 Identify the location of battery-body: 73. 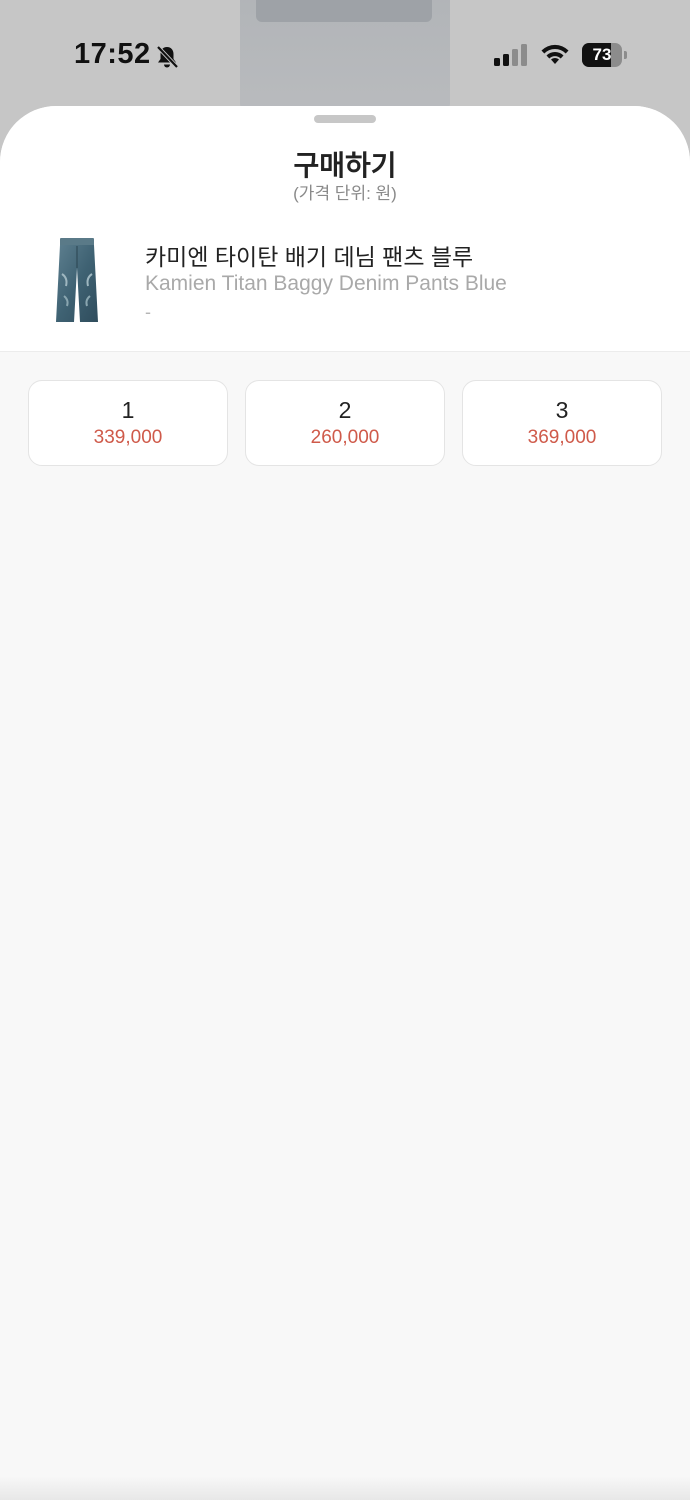
(602, 55).